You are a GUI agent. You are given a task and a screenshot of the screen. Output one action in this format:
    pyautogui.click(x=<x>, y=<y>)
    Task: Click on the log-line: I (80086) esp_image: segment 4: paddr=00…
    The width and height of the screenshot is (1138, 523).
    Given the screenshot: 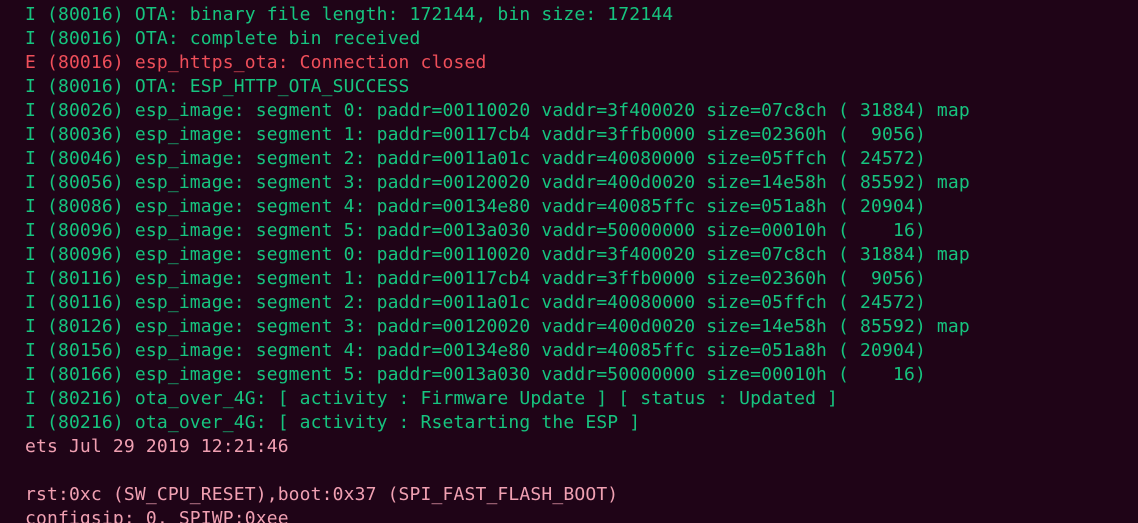 What is the action you would take?
    pyautogui.click(x=475, y=206)
    